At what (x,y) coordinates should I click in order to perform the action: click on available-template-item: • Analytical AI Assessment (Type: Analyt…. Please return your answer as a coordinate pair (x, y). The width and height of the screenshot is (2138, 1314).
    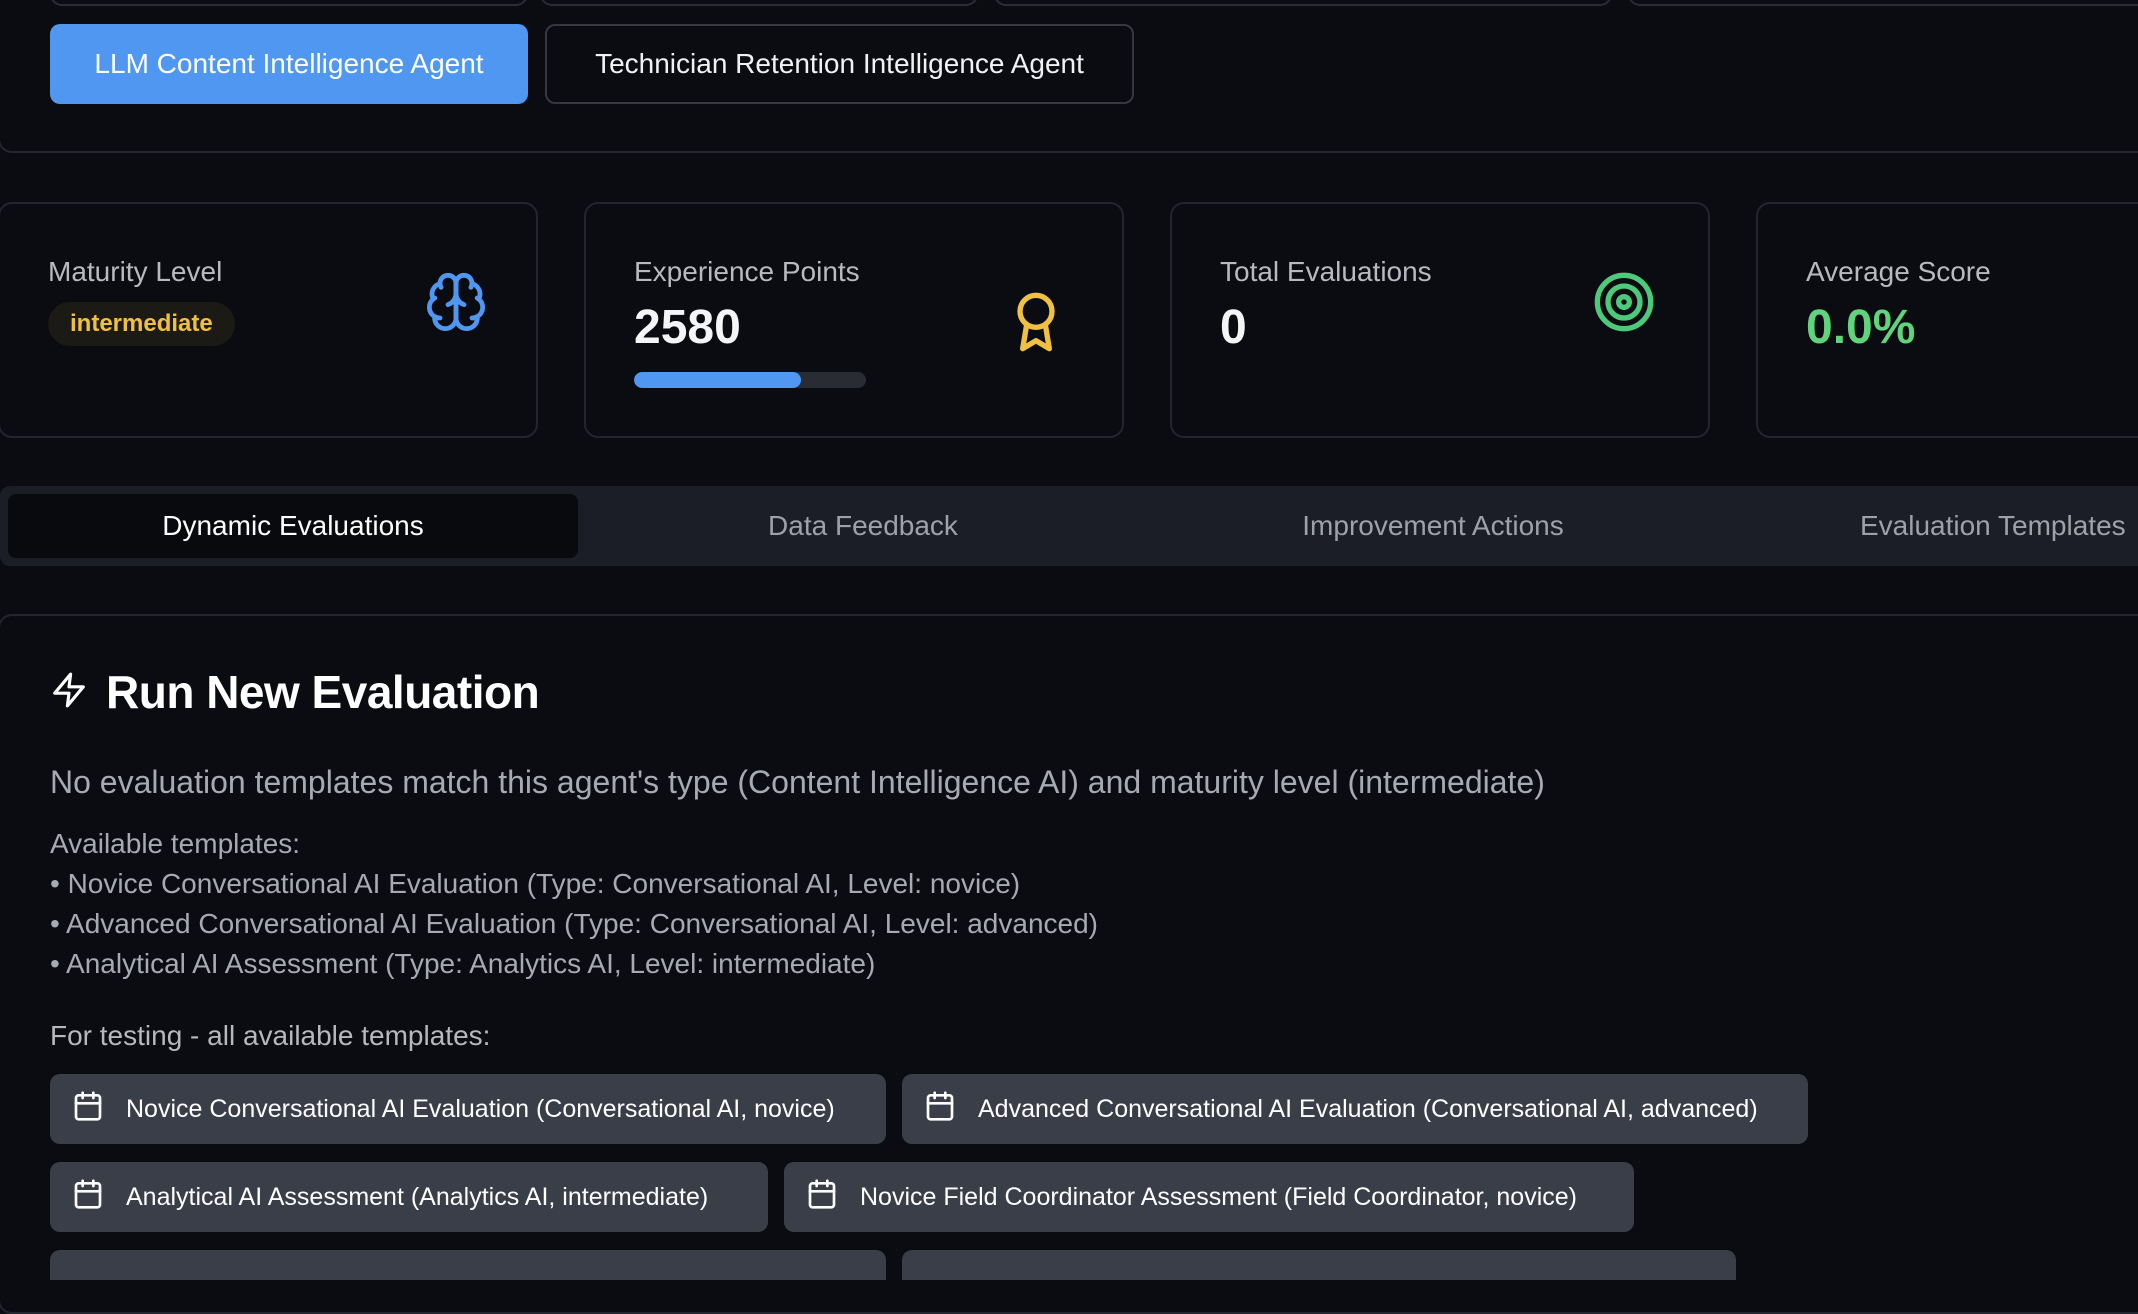
    Looking at the image, I should click on (463, 963).